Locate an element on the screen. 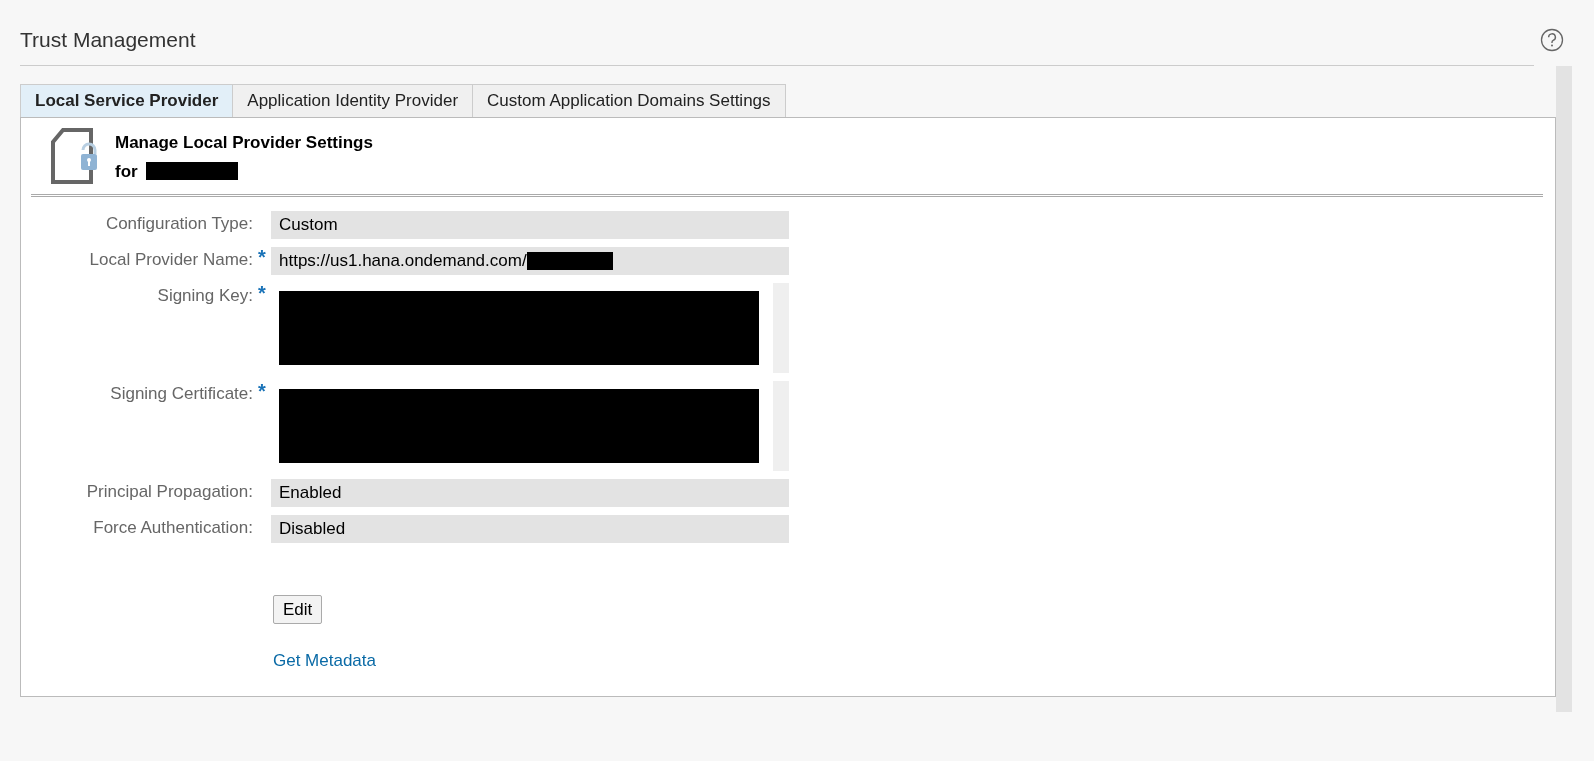 The image size is (1594, 761). tab: Custom Application Domains Settings is located at coordinates (629, 100).